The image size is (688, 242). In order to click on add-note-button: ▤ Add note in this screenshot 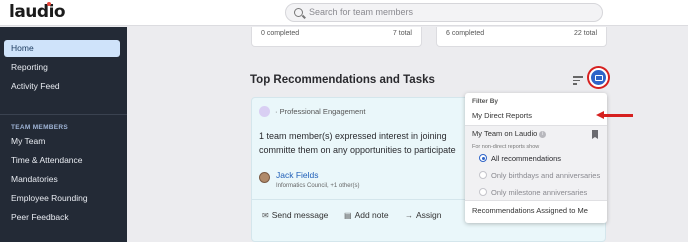, I will do `click(366, 215)`.